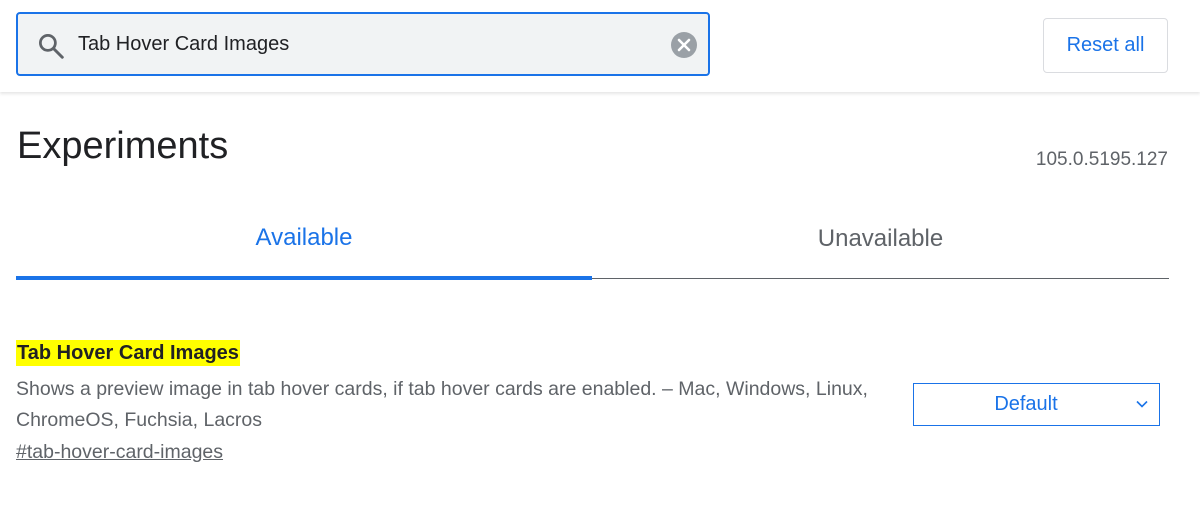 The image size is (1200, 527). What do you see at coordinates (304, 240) in the screenshot?
I see `tab-available: Available` at bounding box center [304, 240].